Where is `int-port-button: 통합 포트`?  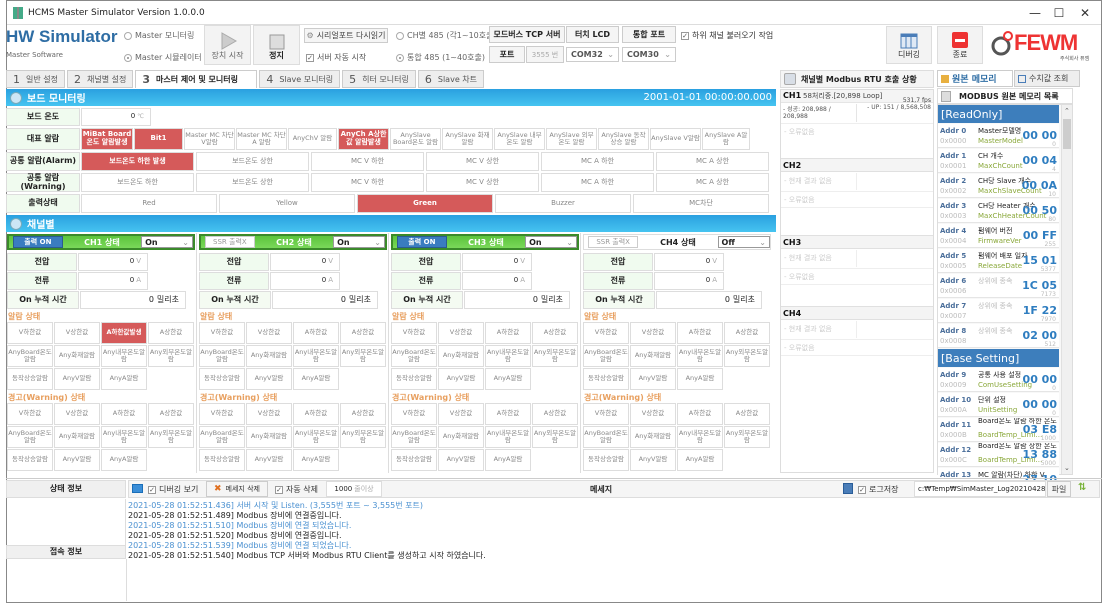
int-port-button: 통합 포트 is located at coordinates (649, 34).